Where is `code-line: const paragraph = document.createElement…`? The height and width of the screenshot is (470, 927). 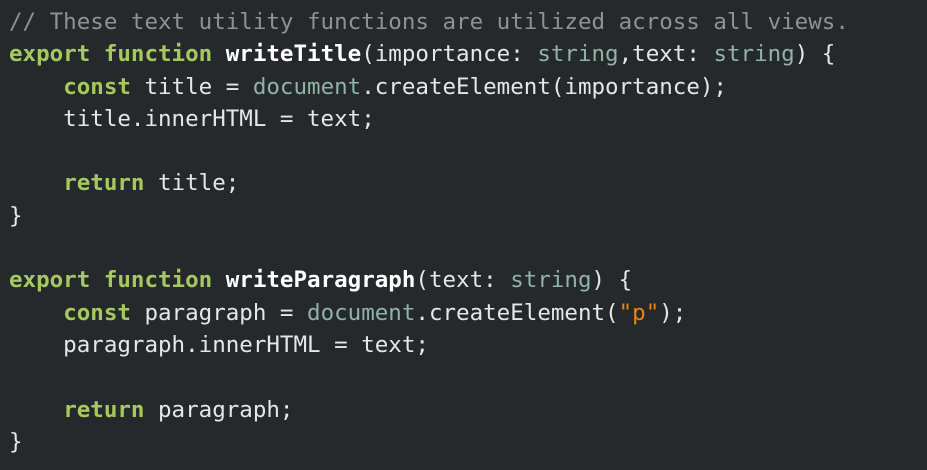 code-line: const paragraph = document.createElement… is located at coordinates (468, 313).